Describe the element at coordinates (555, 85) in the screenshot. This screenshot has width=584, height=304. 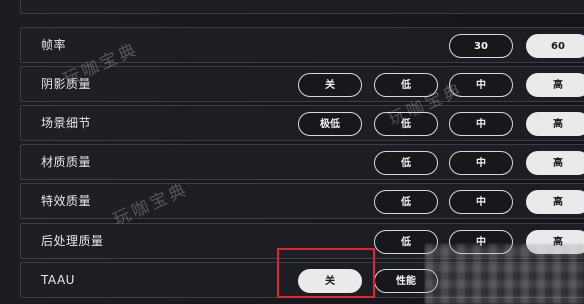
I see `shadow-high-button: 高` at that location.